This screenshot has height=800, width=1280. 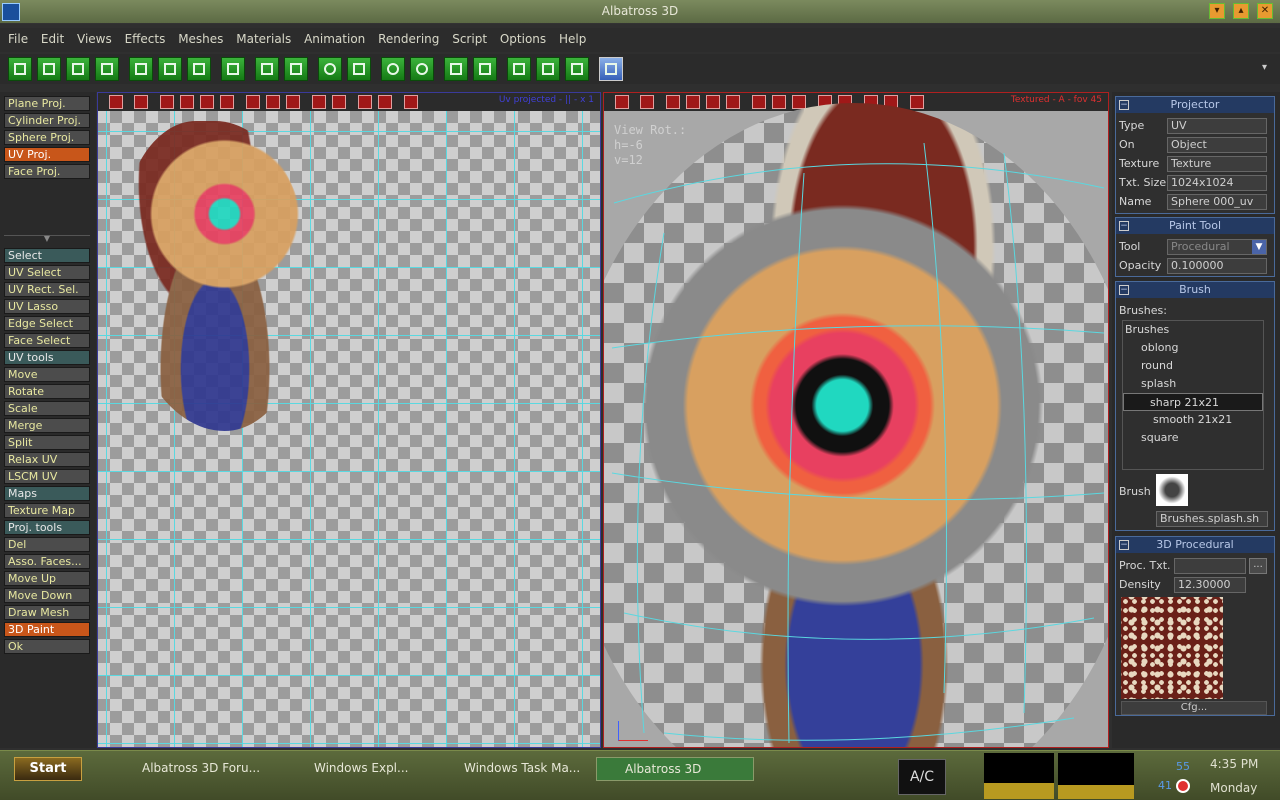 What do you see at coordinates (94, 37) in the screenshot?
I see `menu-views: Views` at bounding box center [94, 37].